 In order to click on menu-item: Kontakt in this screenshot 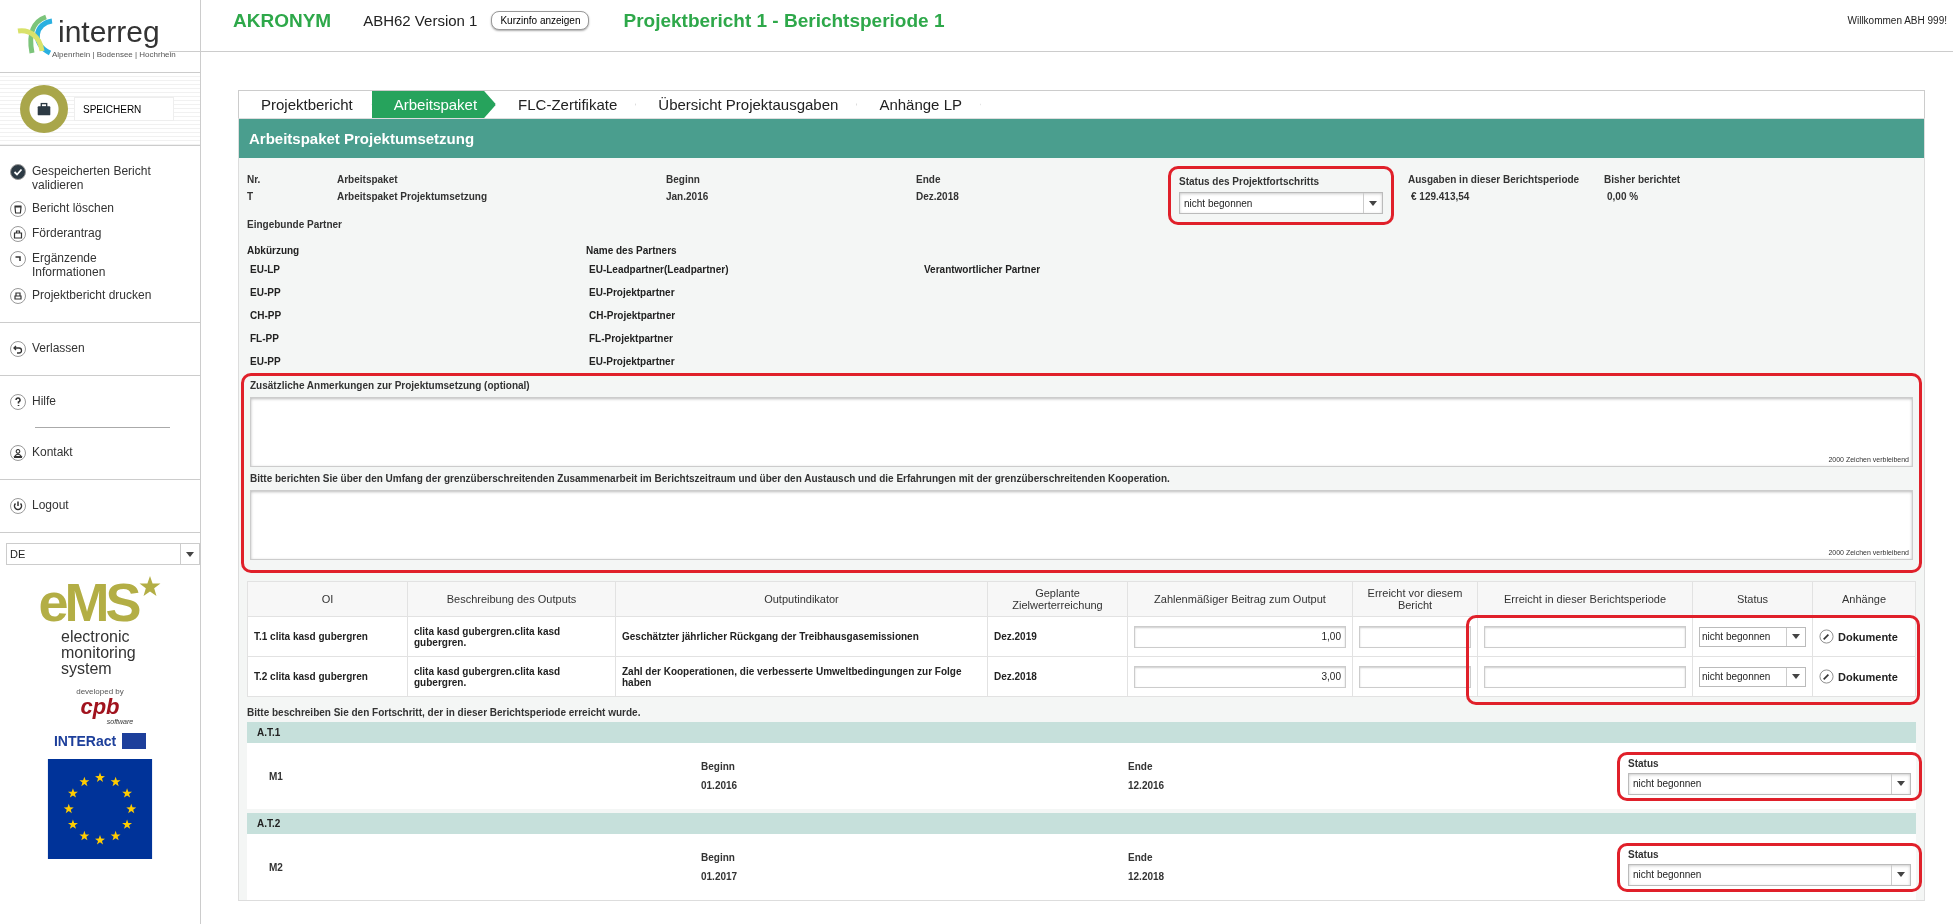, I will do `click(85, 453)`.